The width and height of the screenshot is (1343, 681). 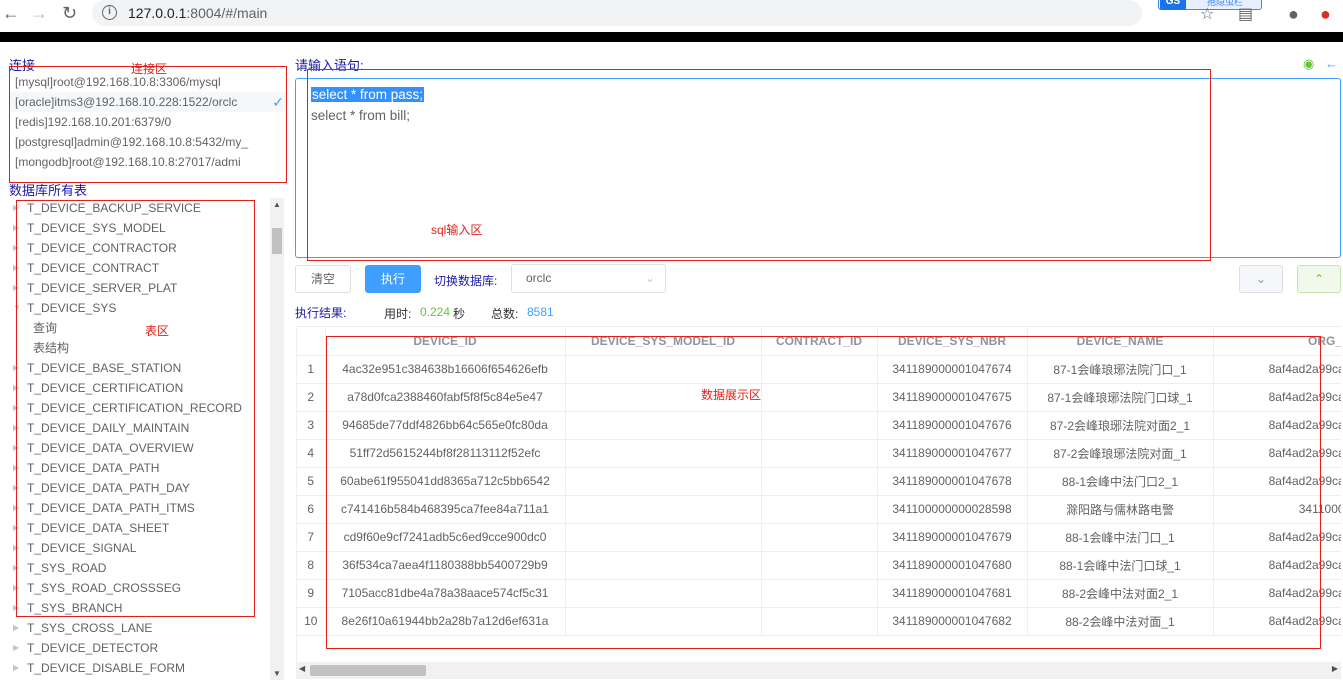 I want to click on collapse-arrow-icon: ←, so click(x=1331, y=63).